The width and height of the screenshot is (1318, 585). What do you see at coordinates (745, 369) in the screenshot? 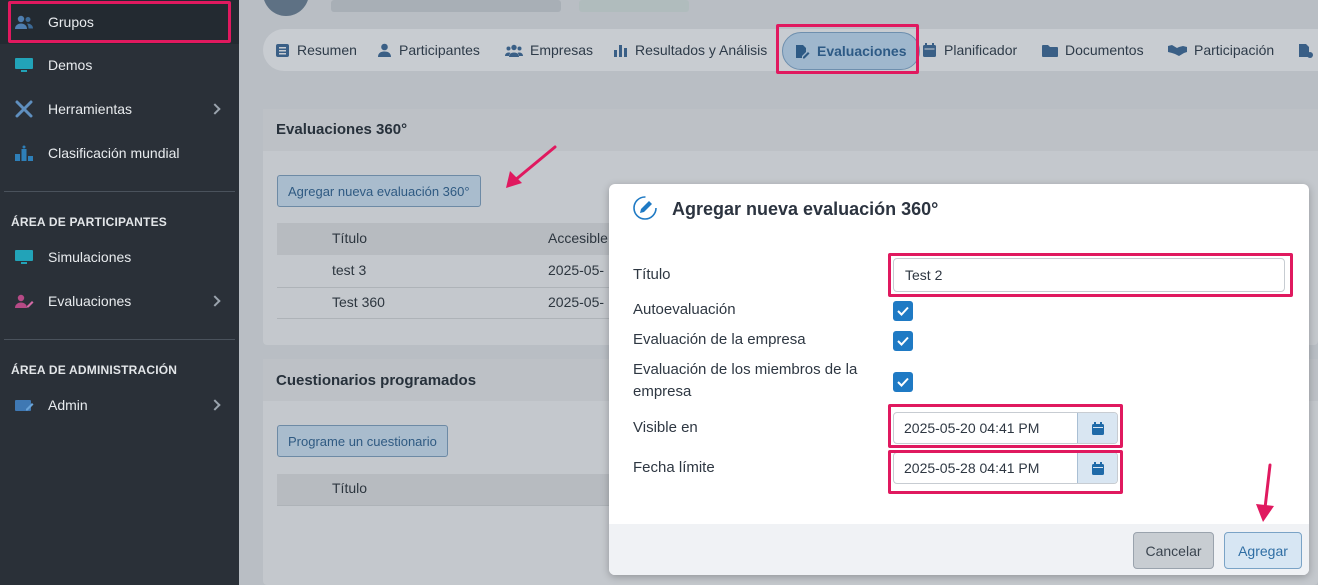
I see `members-eval-label-line1: Evaluación de los miembros de la` at bounding box center [745, 369].